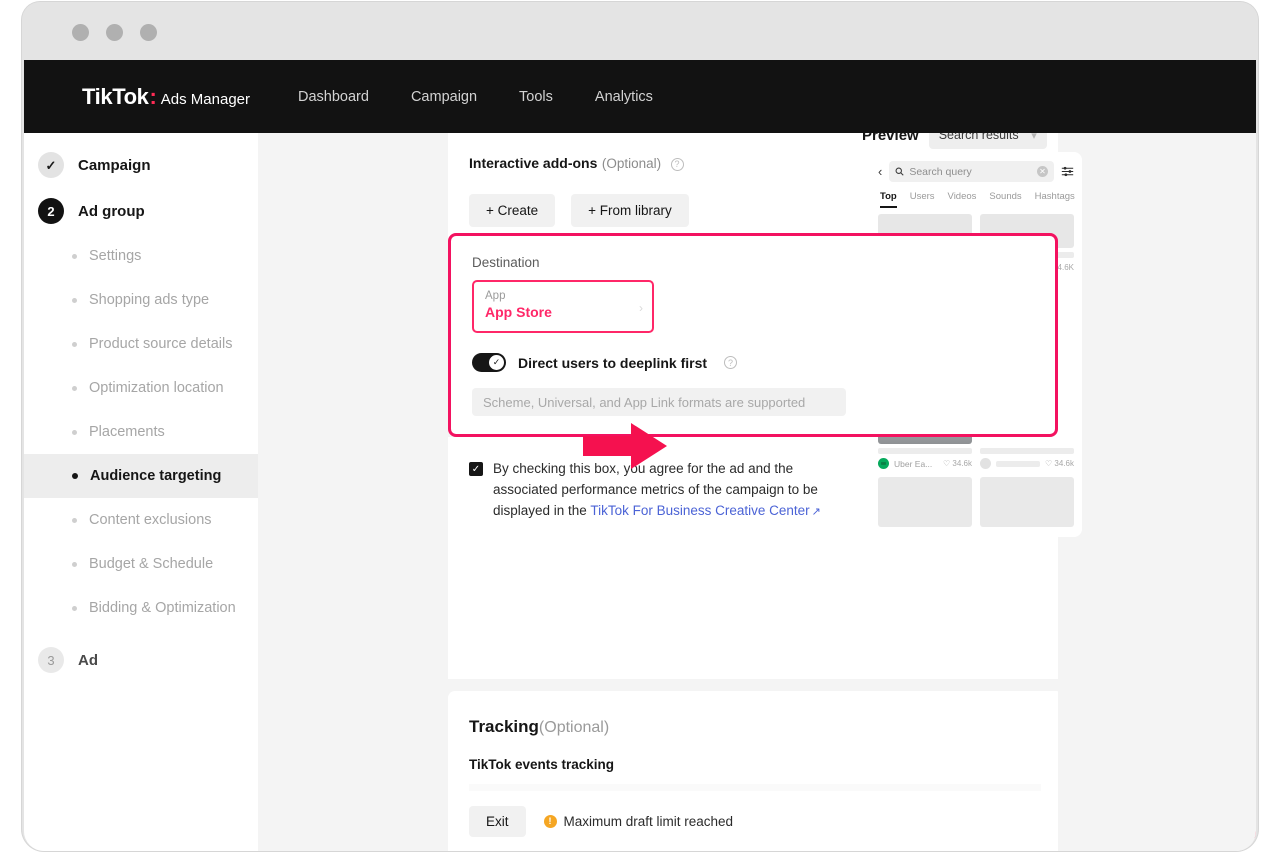 This screenshot has width=1280, height=853. I want to click on preview-search-bar: Search query ✕, so click(971, 171).